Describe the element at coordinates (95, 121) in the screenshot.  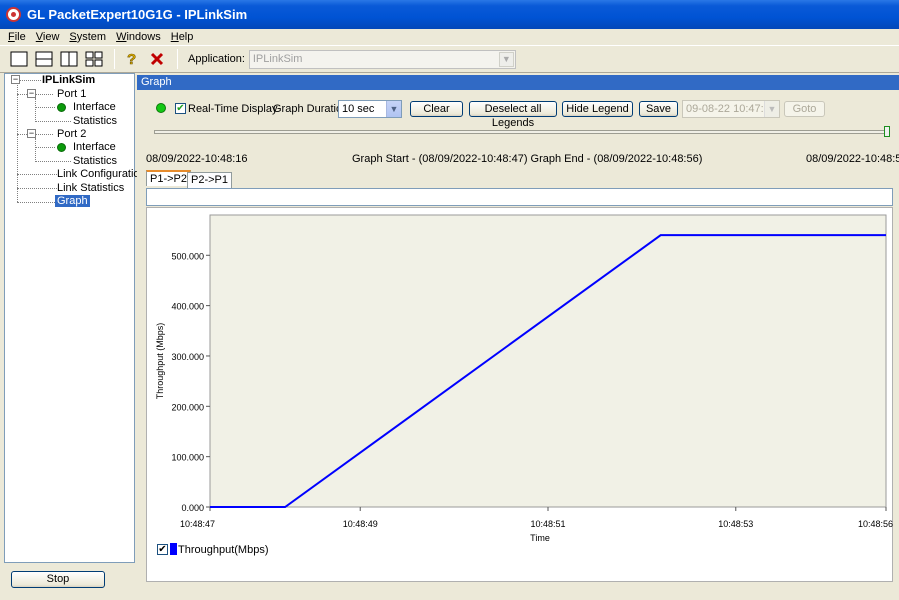
I see `tree-item-port1-statistics: Statistics` at that location.